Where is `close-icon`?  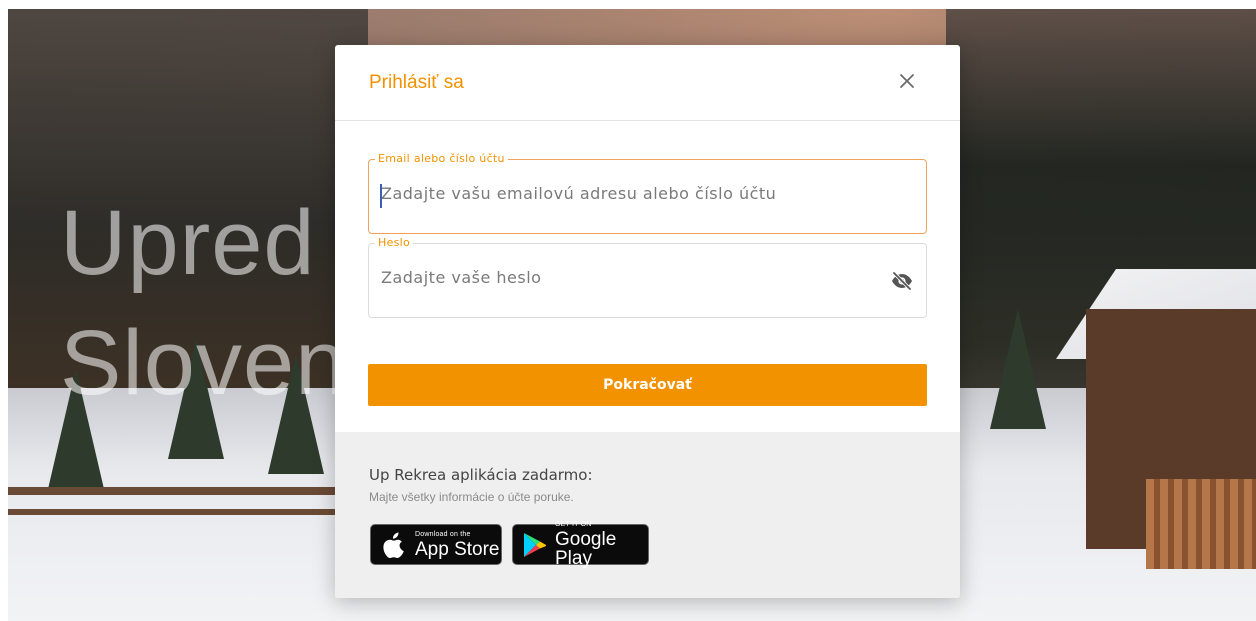 close-icon is located at coordinates (907, 81).